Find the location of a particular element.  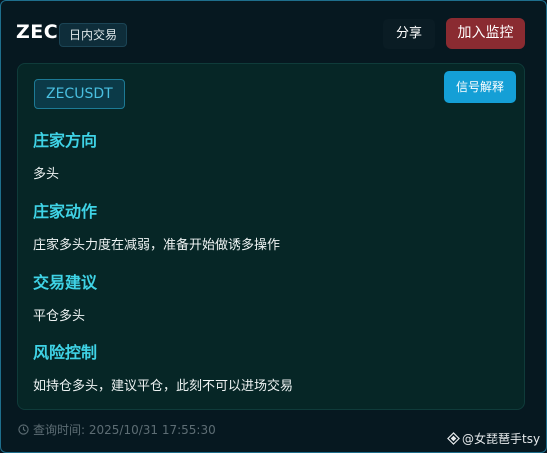

query-time-text: 查询时间: 2025/10/31 17:55:30 is located at coordinates (124, 430).